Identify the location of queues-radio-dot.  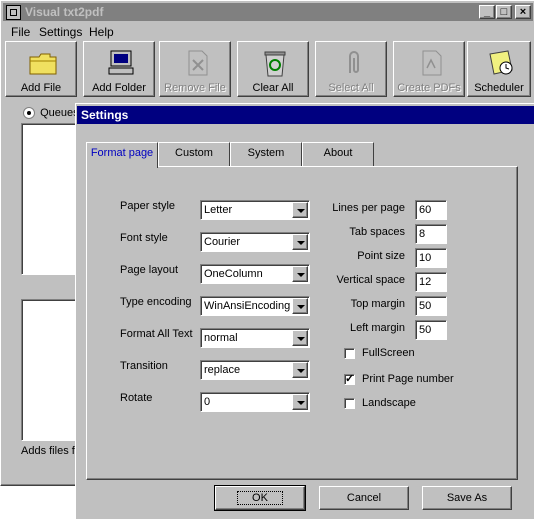
(29, 113).